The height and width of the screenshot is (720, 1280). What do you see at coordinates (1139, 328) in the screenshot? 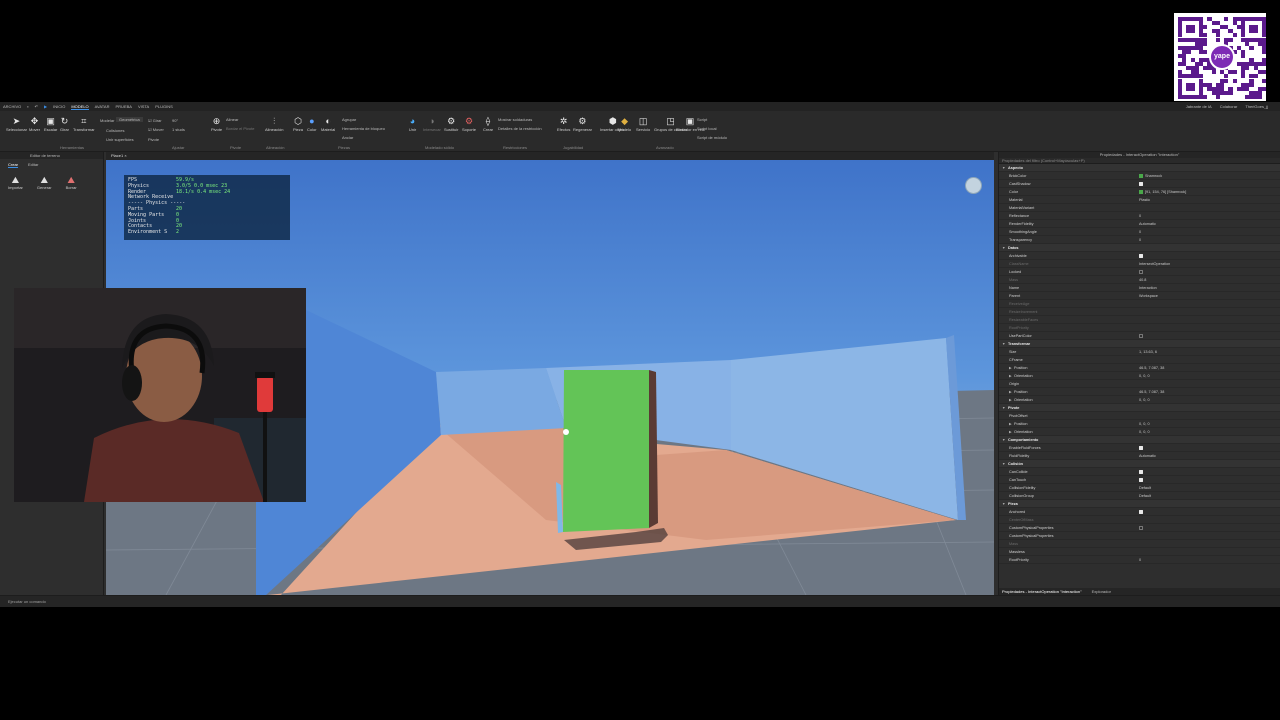
I see `property-row: RootPriority` at bounding box center [1139, 328].